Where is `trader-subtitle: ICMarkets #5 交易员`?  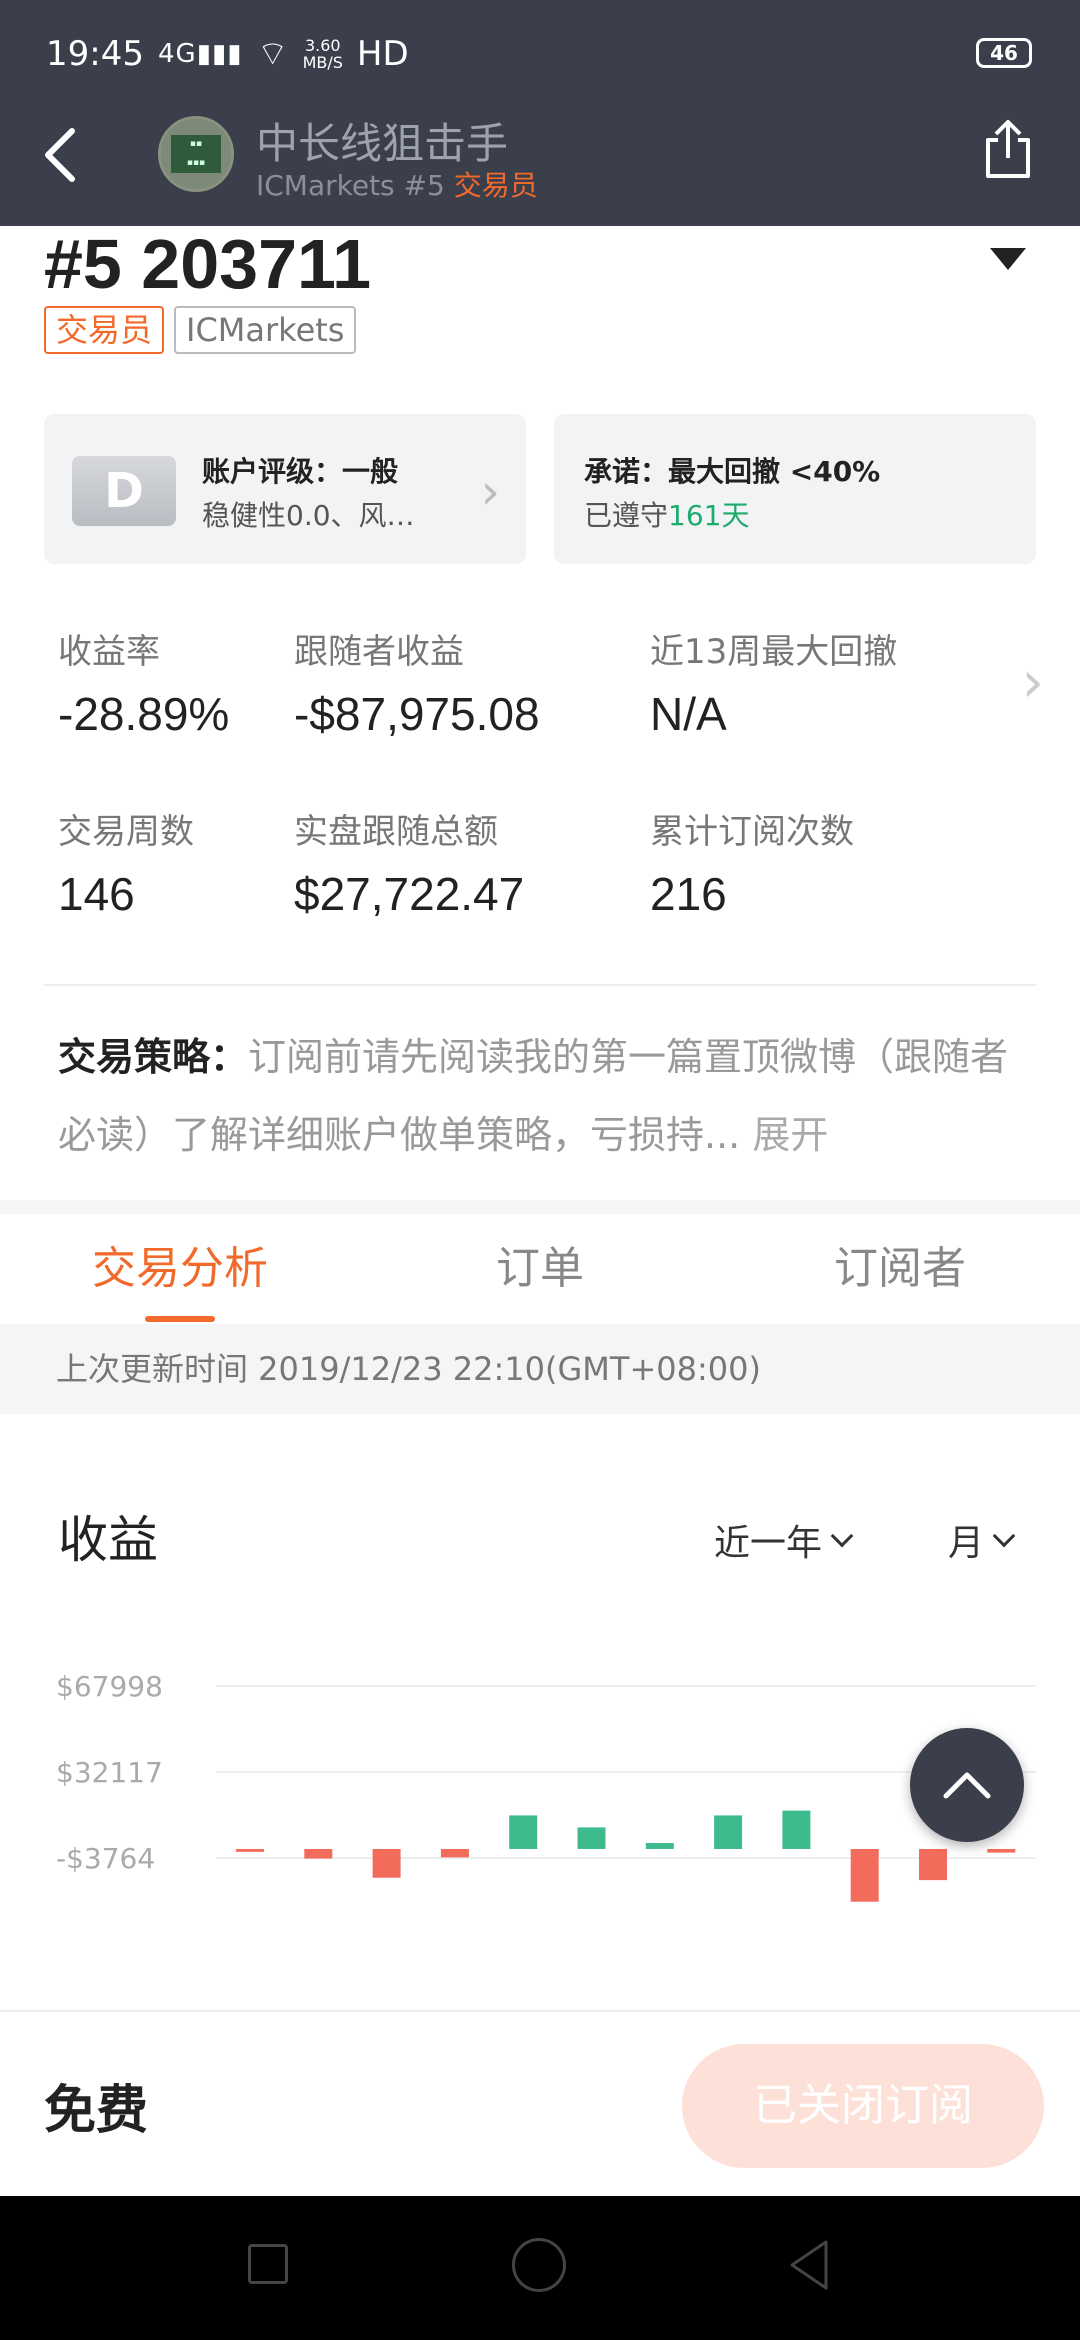 trader-subtitle: ICMarkets #5 交易员 is located at coordinates (397, 185).